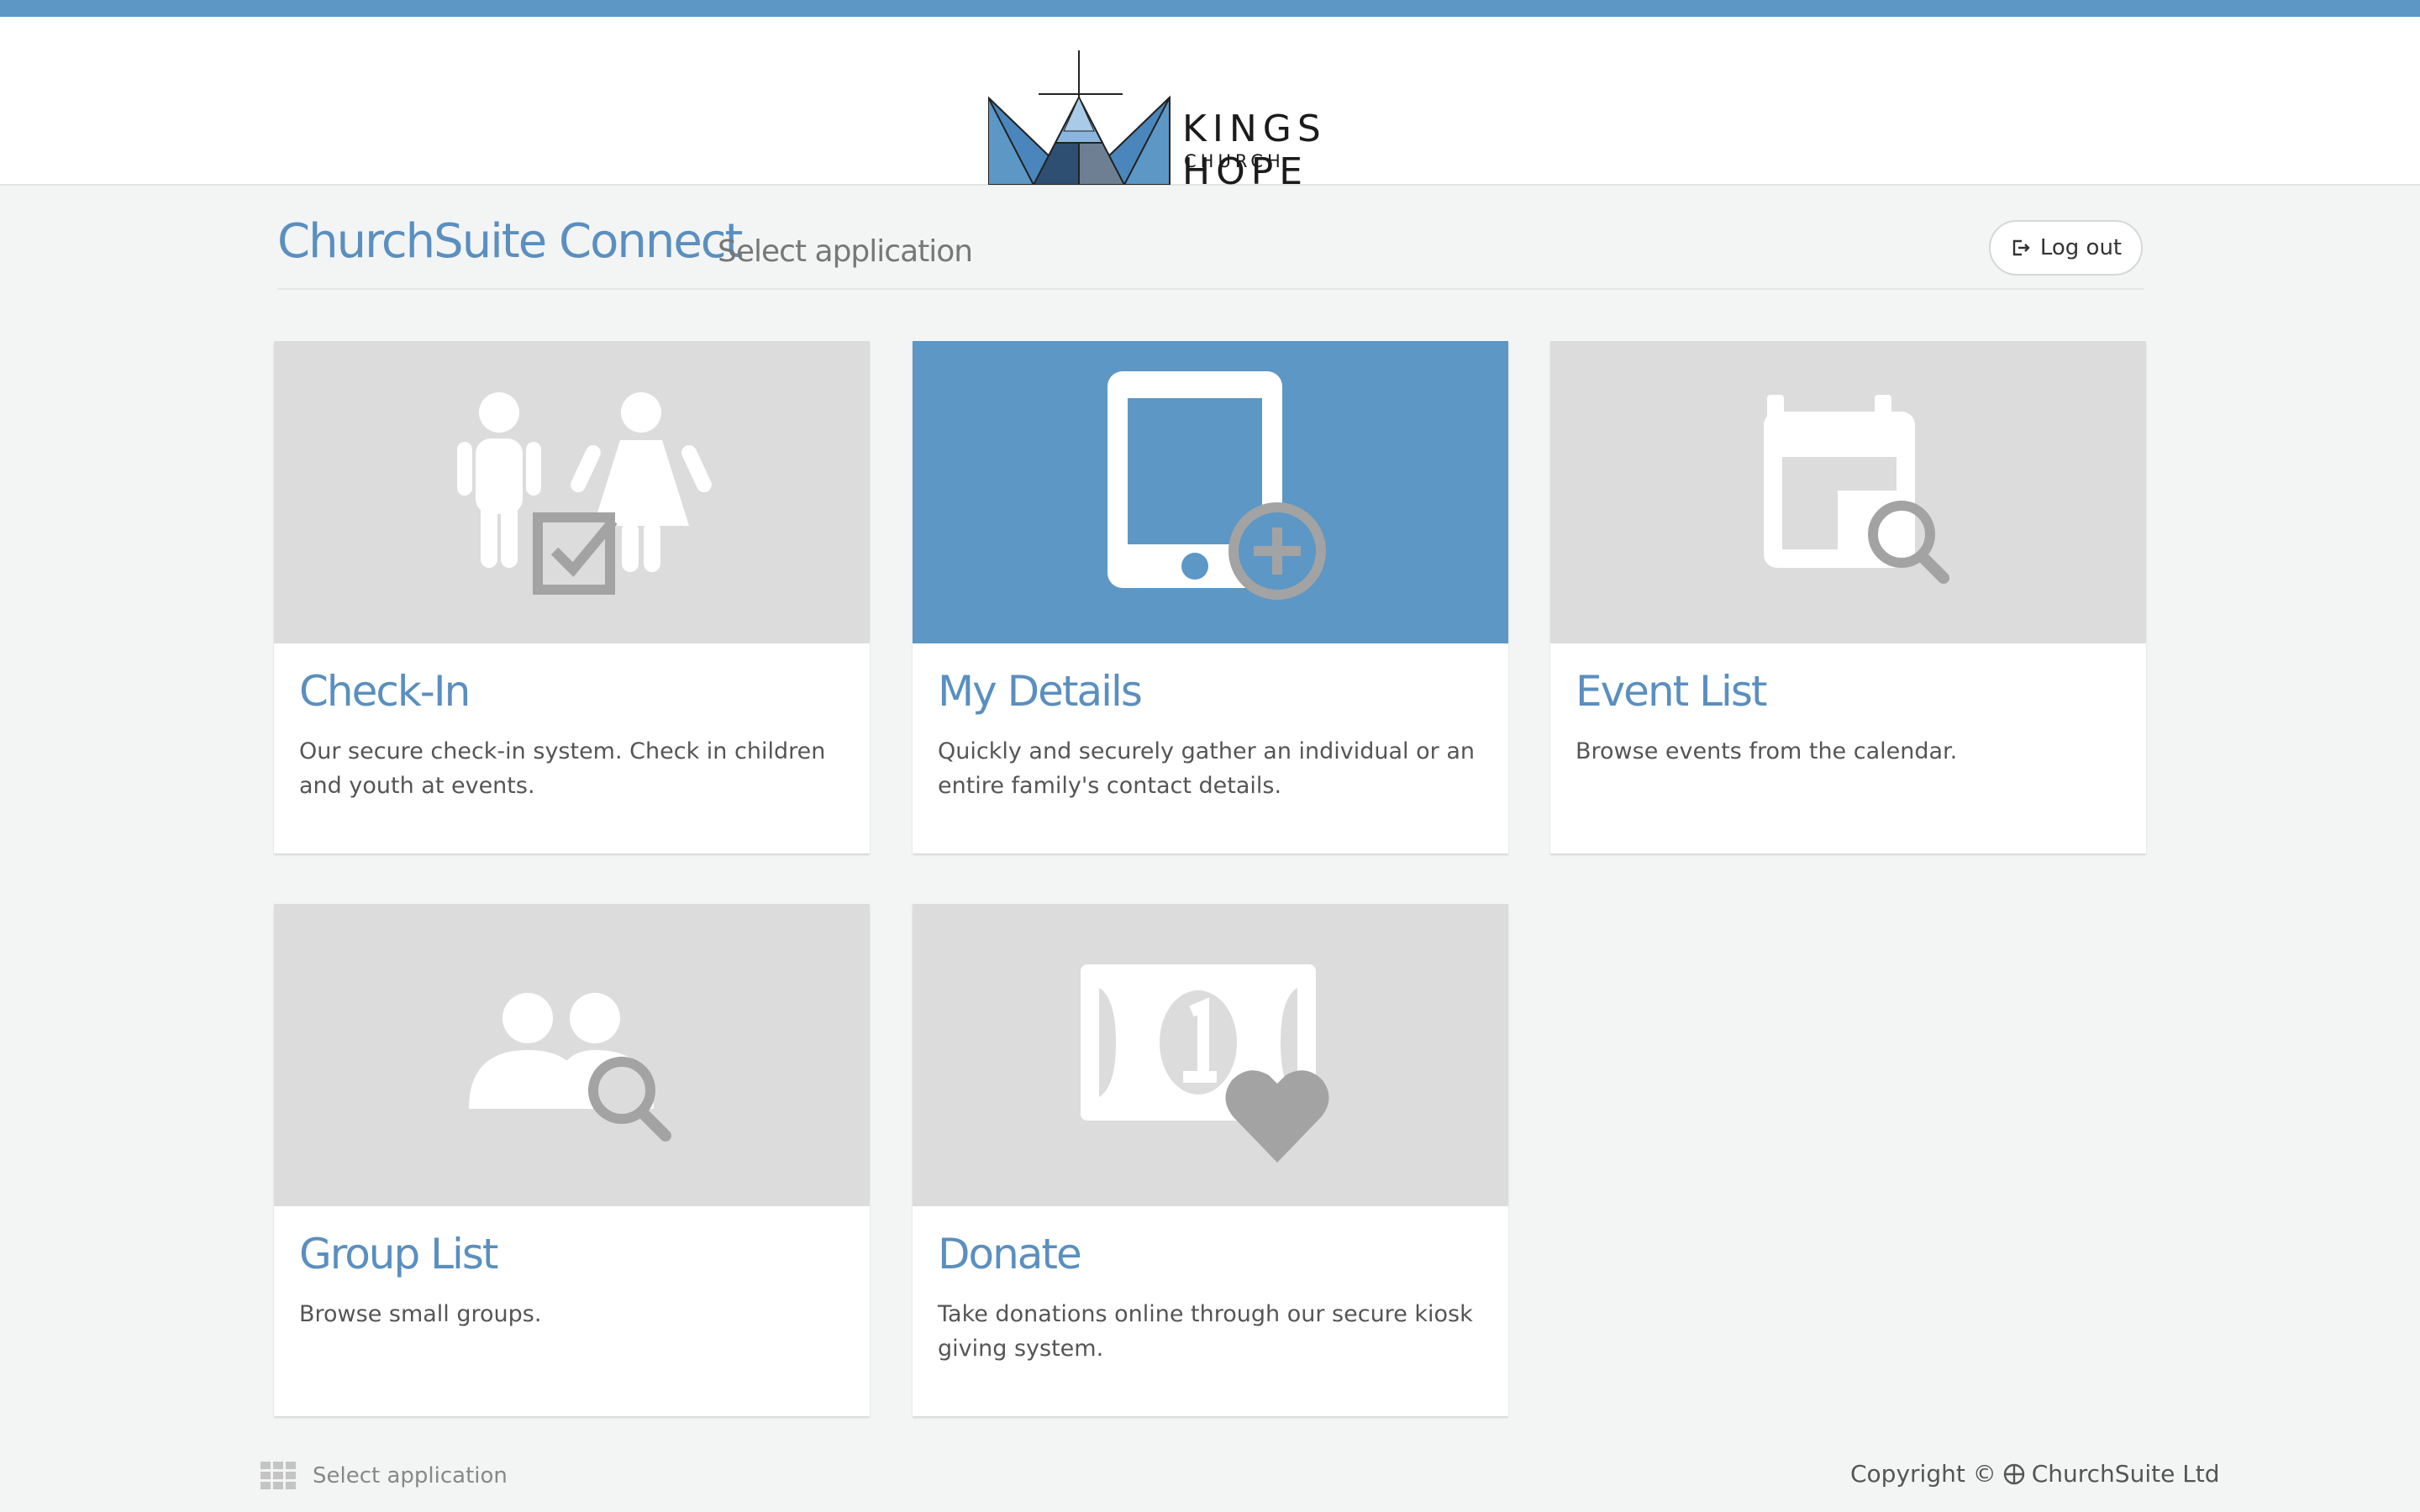  Describe the element at coordinates (845, 251) in the screenshot. I see `page-subtitle: Select application` at that location.